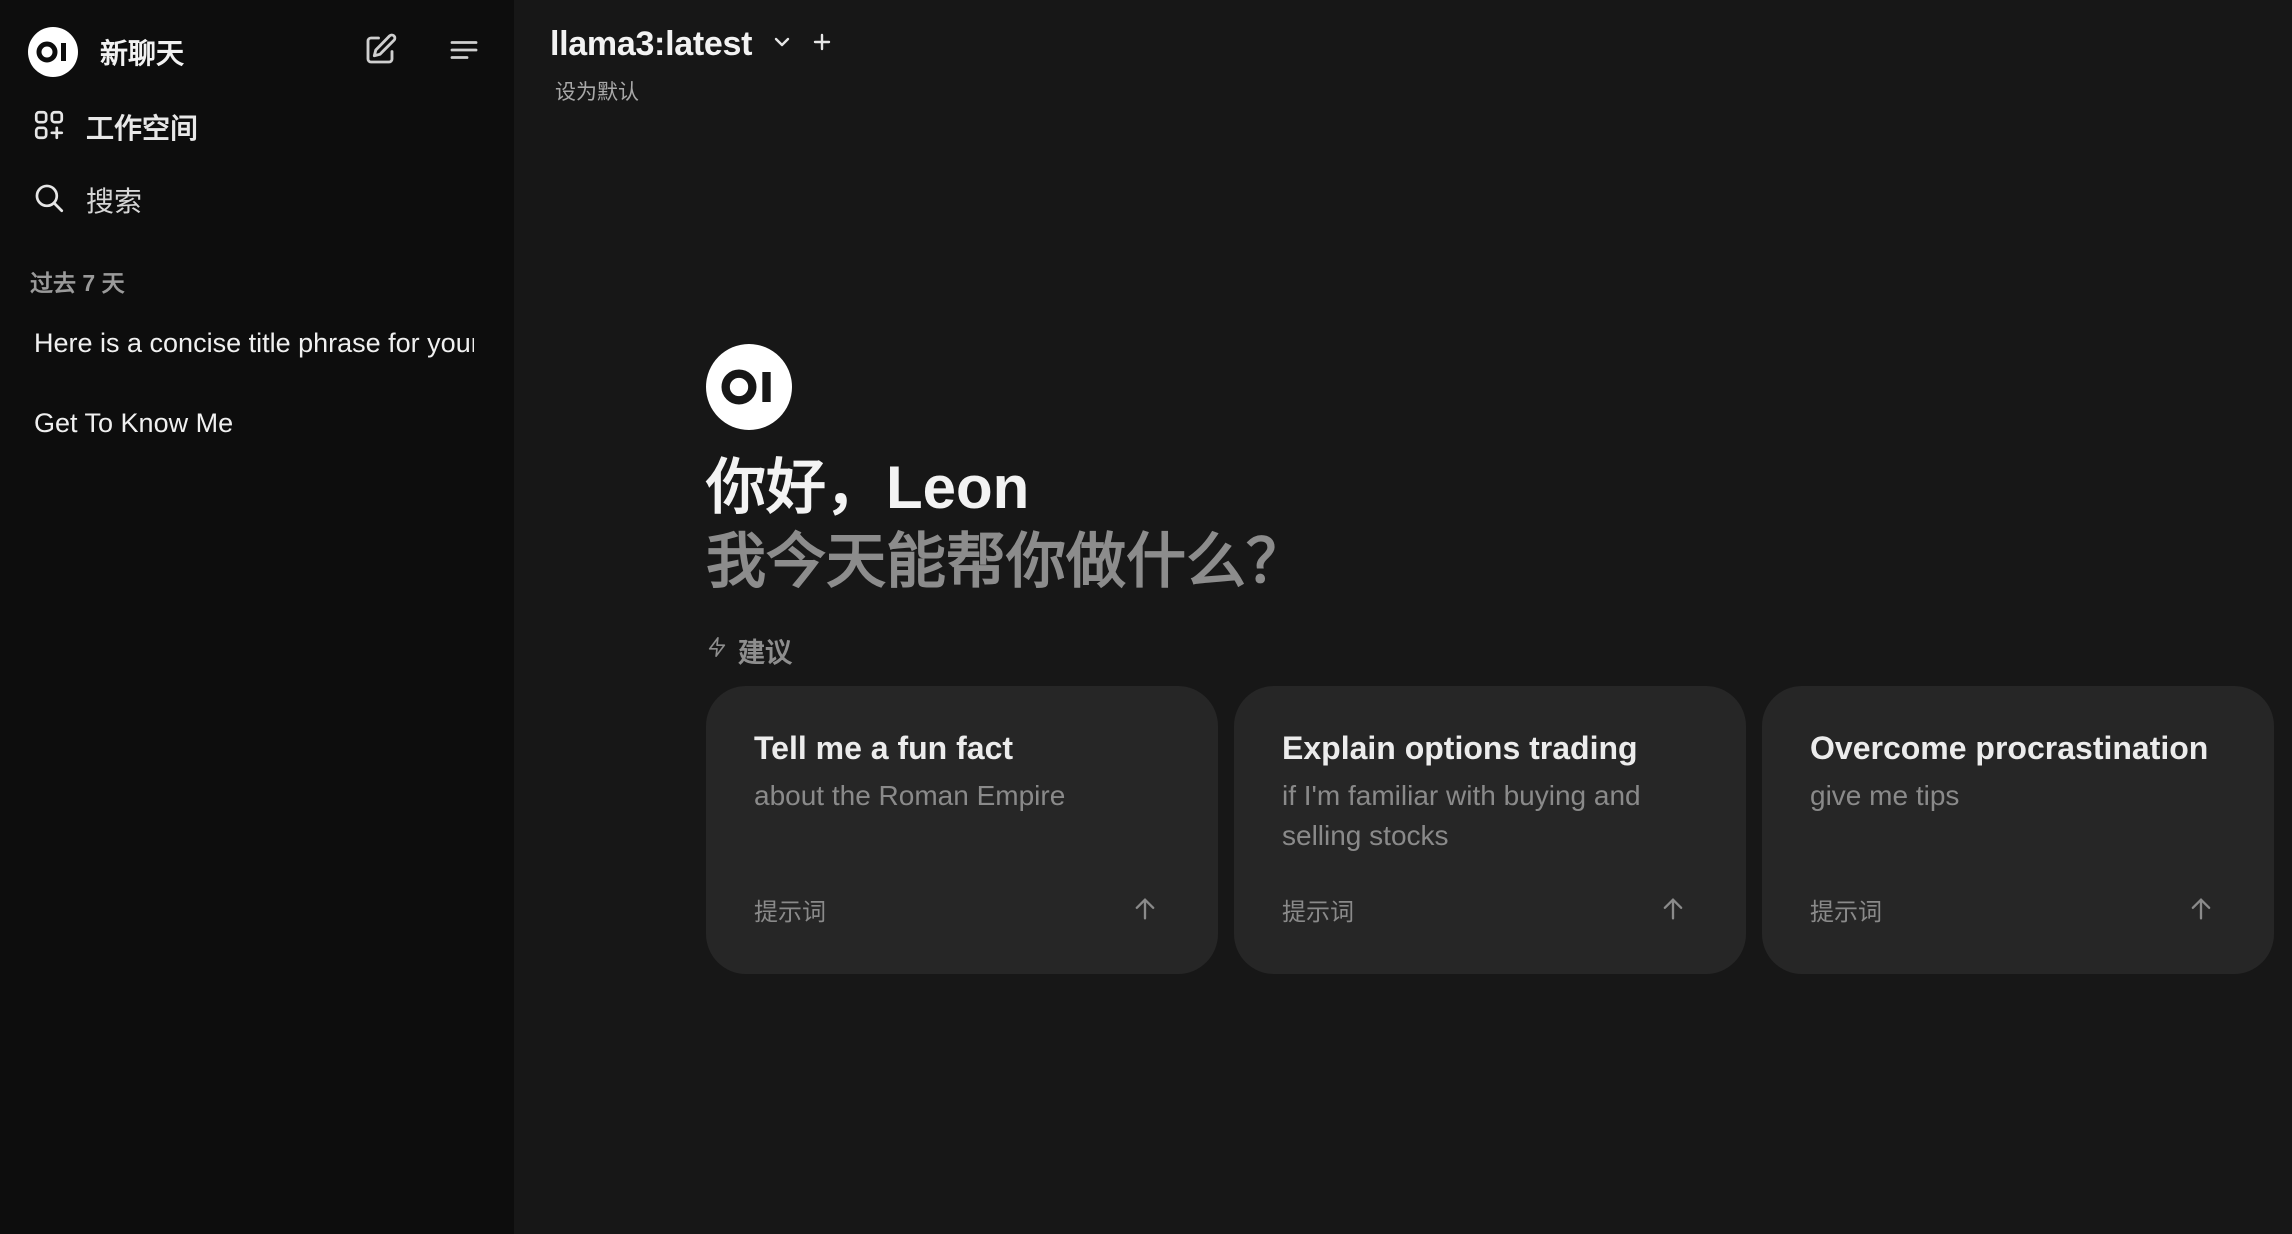  What do you see at coordinates (2009, 748) in the screenshot?
I see `suggestion-title: Overcome procrastination` at bounding box center [2009, 748].